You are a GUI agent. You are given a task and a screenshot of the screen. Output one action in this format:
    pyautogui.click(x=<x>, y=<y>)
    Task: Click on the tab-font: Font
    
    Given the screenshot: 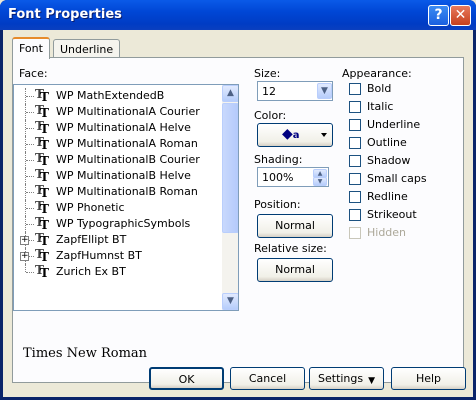 What is the action you would take?
    pyautogui.click(x=31, y=48)
    